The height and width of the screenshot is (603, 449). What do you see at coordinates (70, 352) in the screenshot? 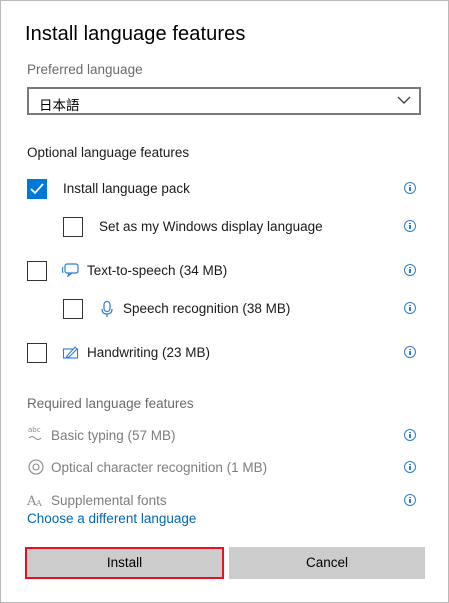
I see `pen-icon` at bounding box center [70, 352].